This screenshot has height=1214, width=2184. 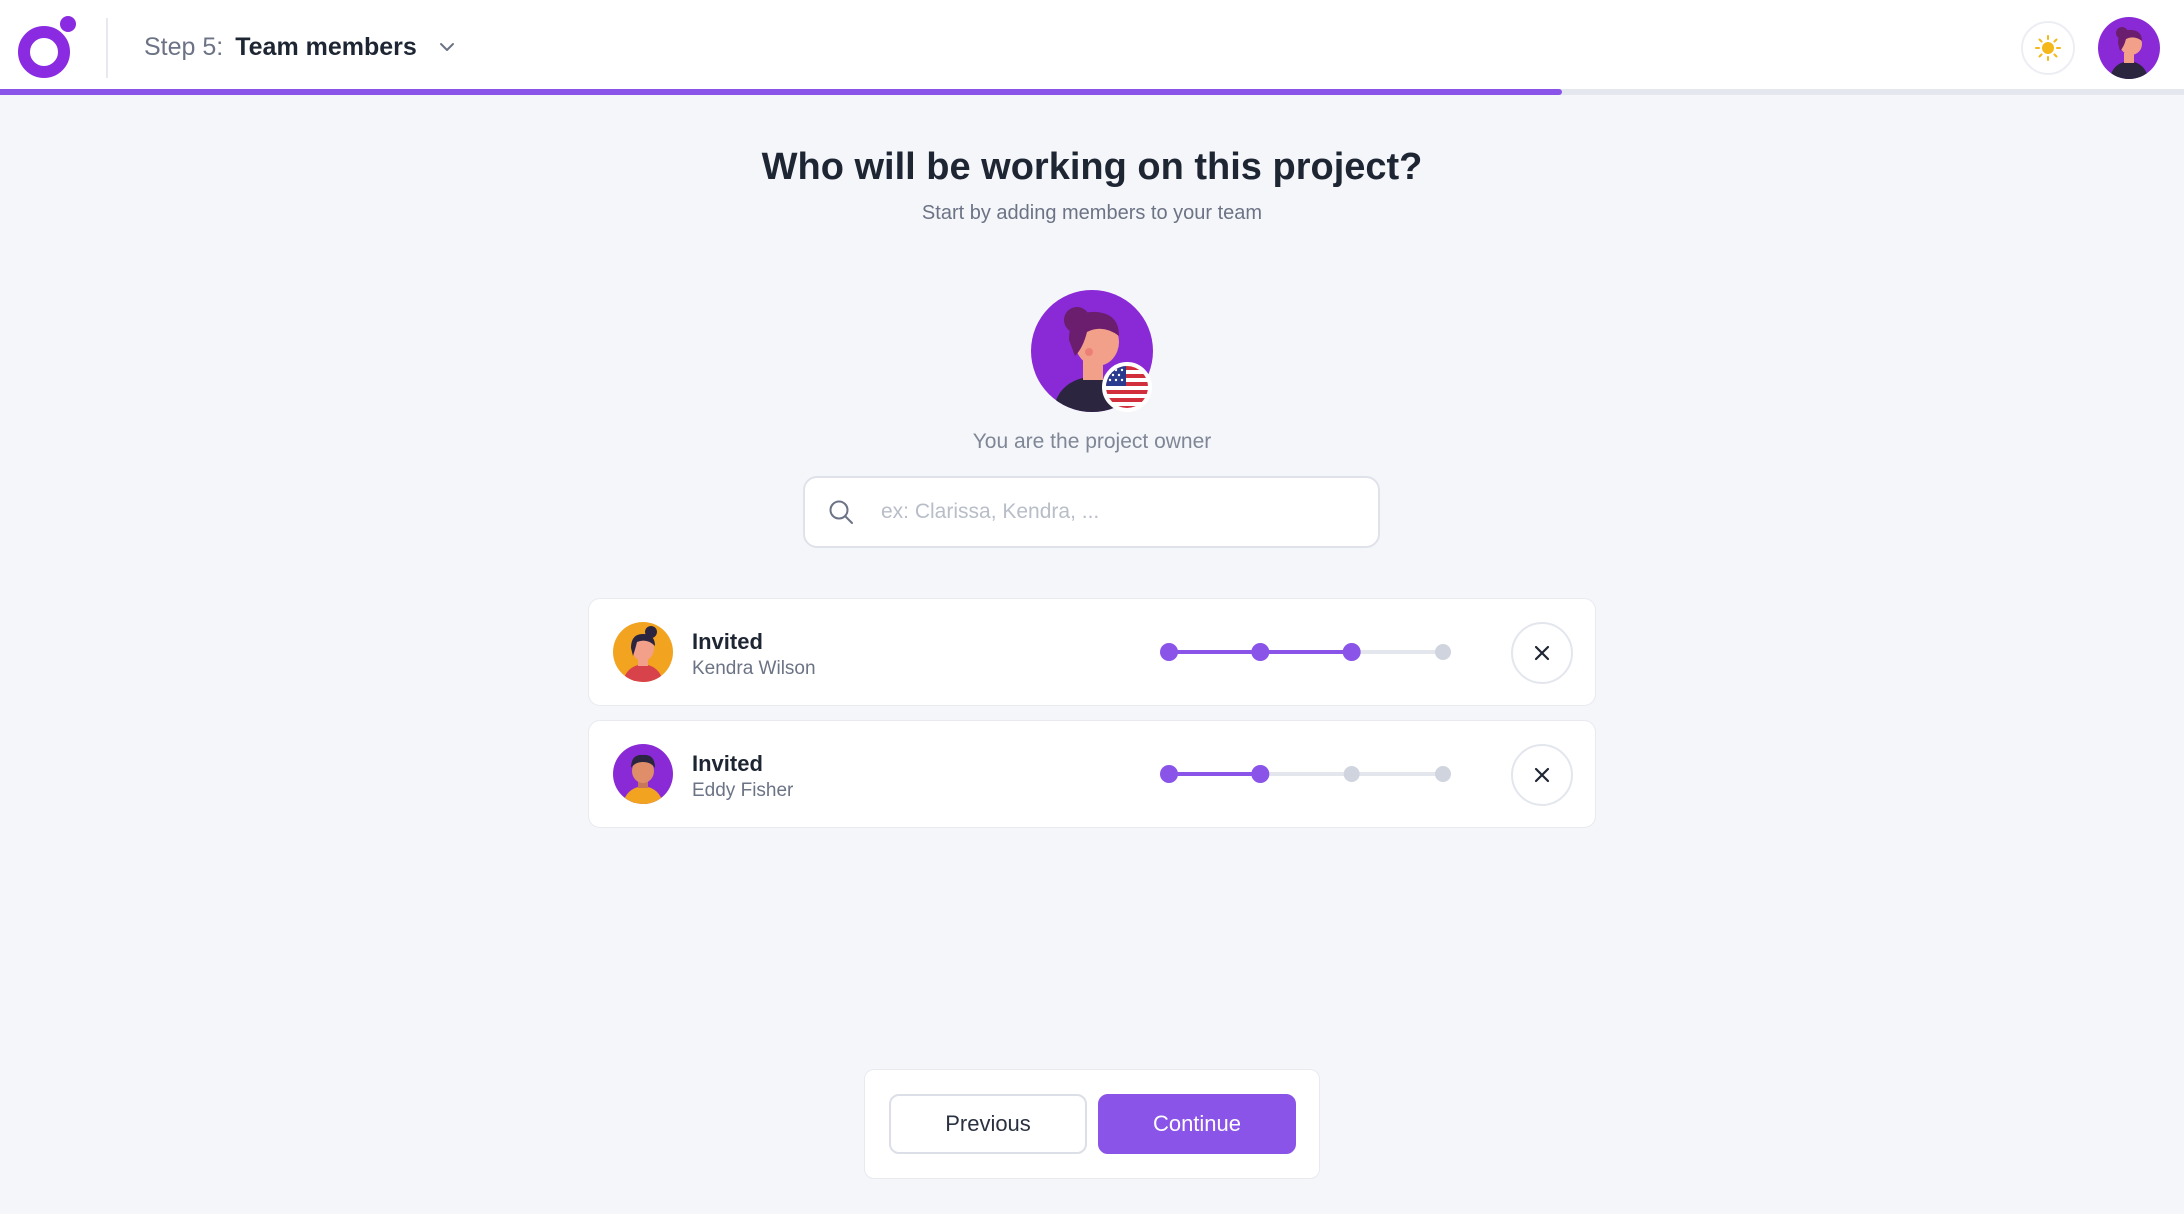 What do you see at coordinates (743, 790) in the screenshot?
I see `member-name: Eddy Fisher` at bounding box center [743, 790].